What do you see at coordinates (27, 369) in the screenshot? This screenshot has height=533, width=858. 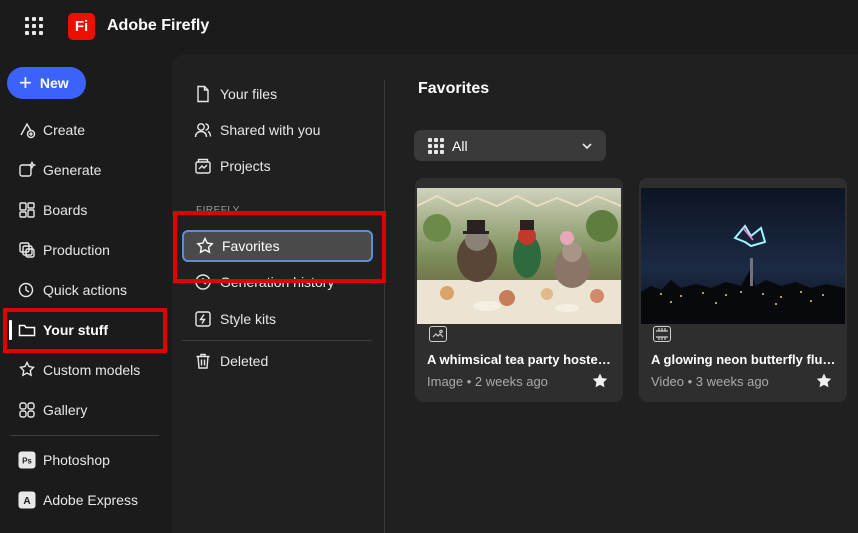 I see `custom-models-icon` at bounding box center [27, 369].